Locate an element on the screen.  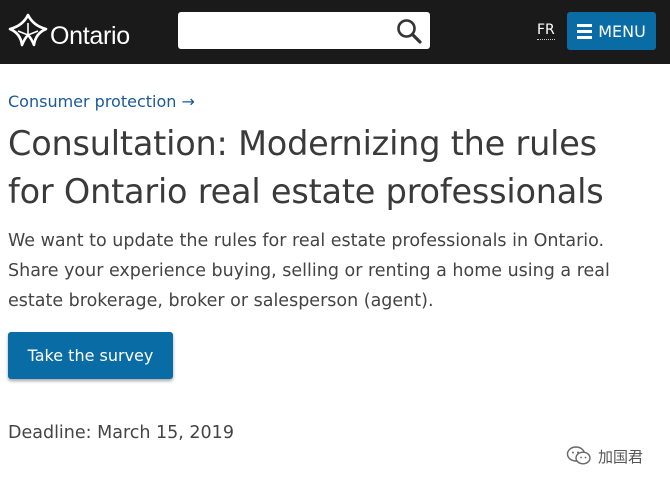
search-icon is located at coordinates (409, 31).